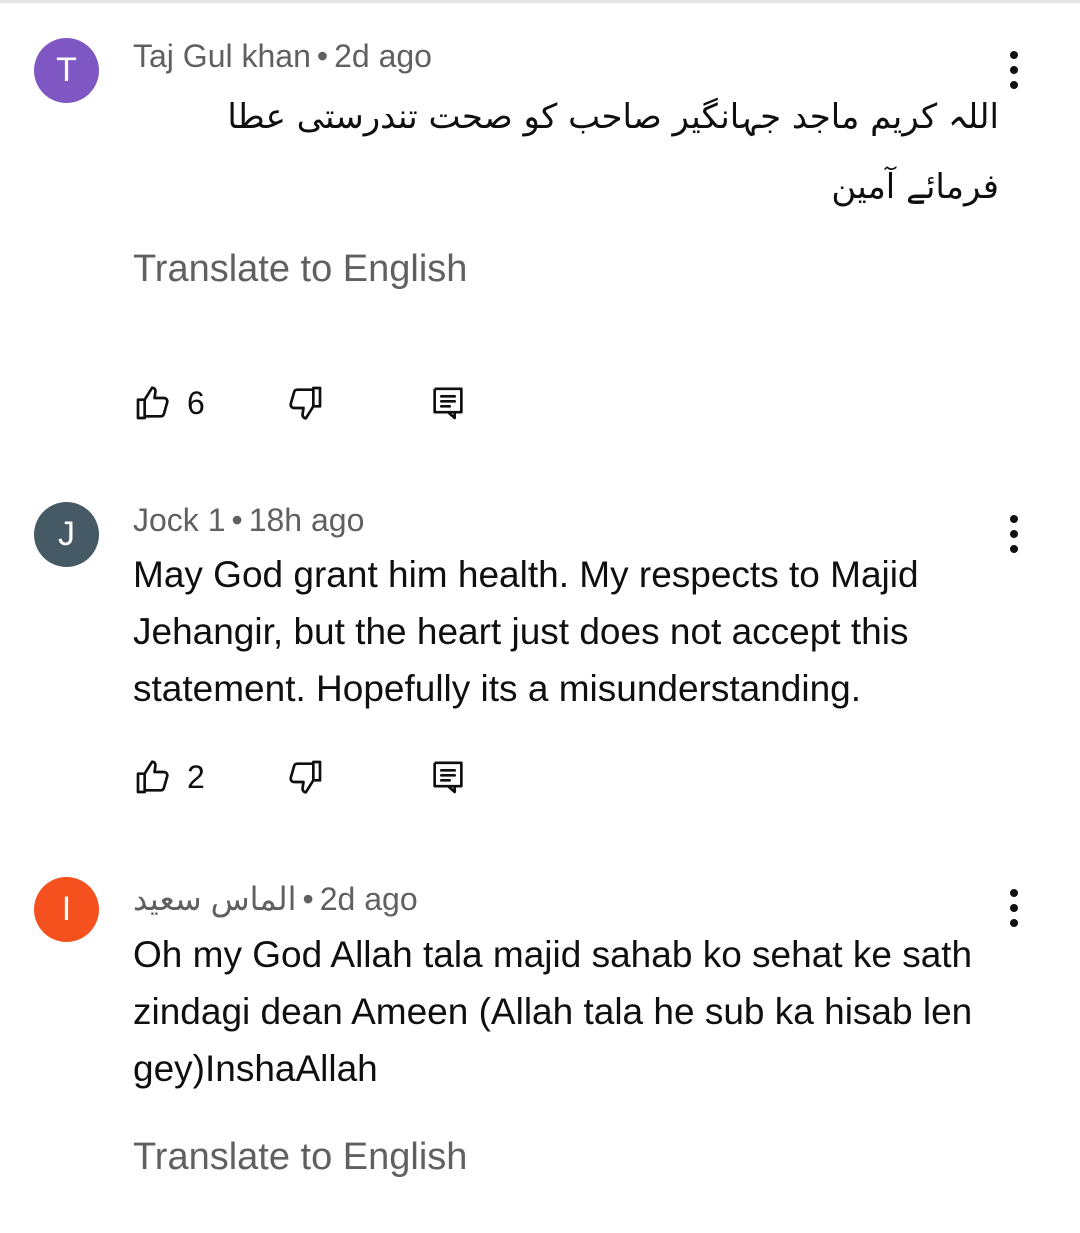 The width and height of the screenshot is (1080, 1233). What do you see at coordinates (196, 402) in the screenshot?
I see `like-count: 6` at bounding box center [196, 402].